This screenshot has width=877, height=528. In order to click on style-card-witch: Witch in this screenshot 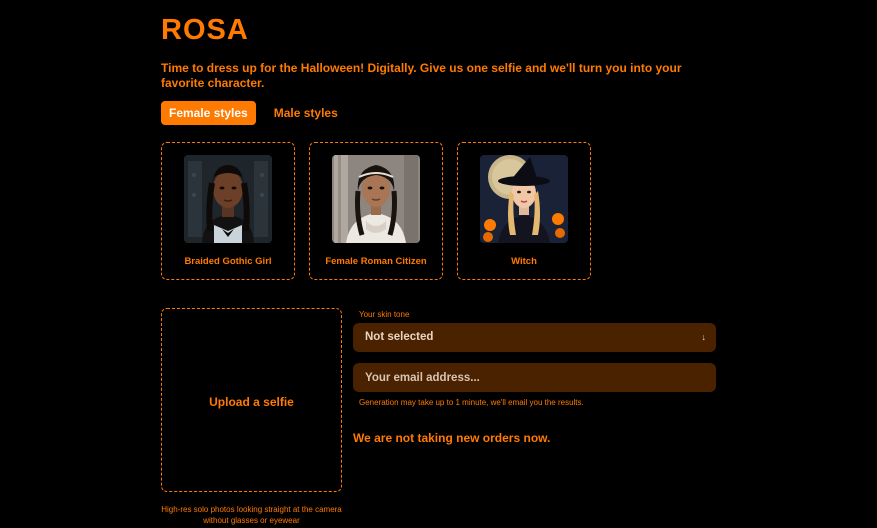, I will do `click(524, 211)`.